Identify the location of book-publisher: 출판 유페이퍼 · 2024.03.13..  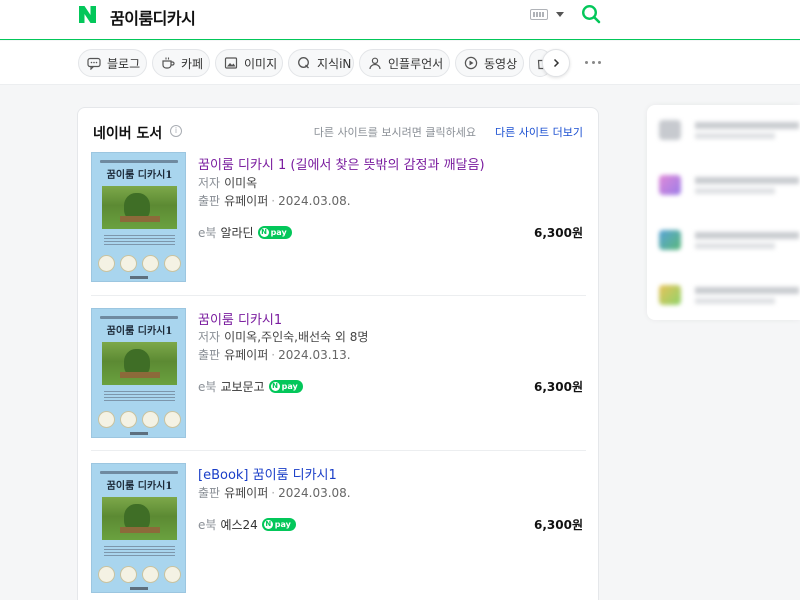
(274, 355).